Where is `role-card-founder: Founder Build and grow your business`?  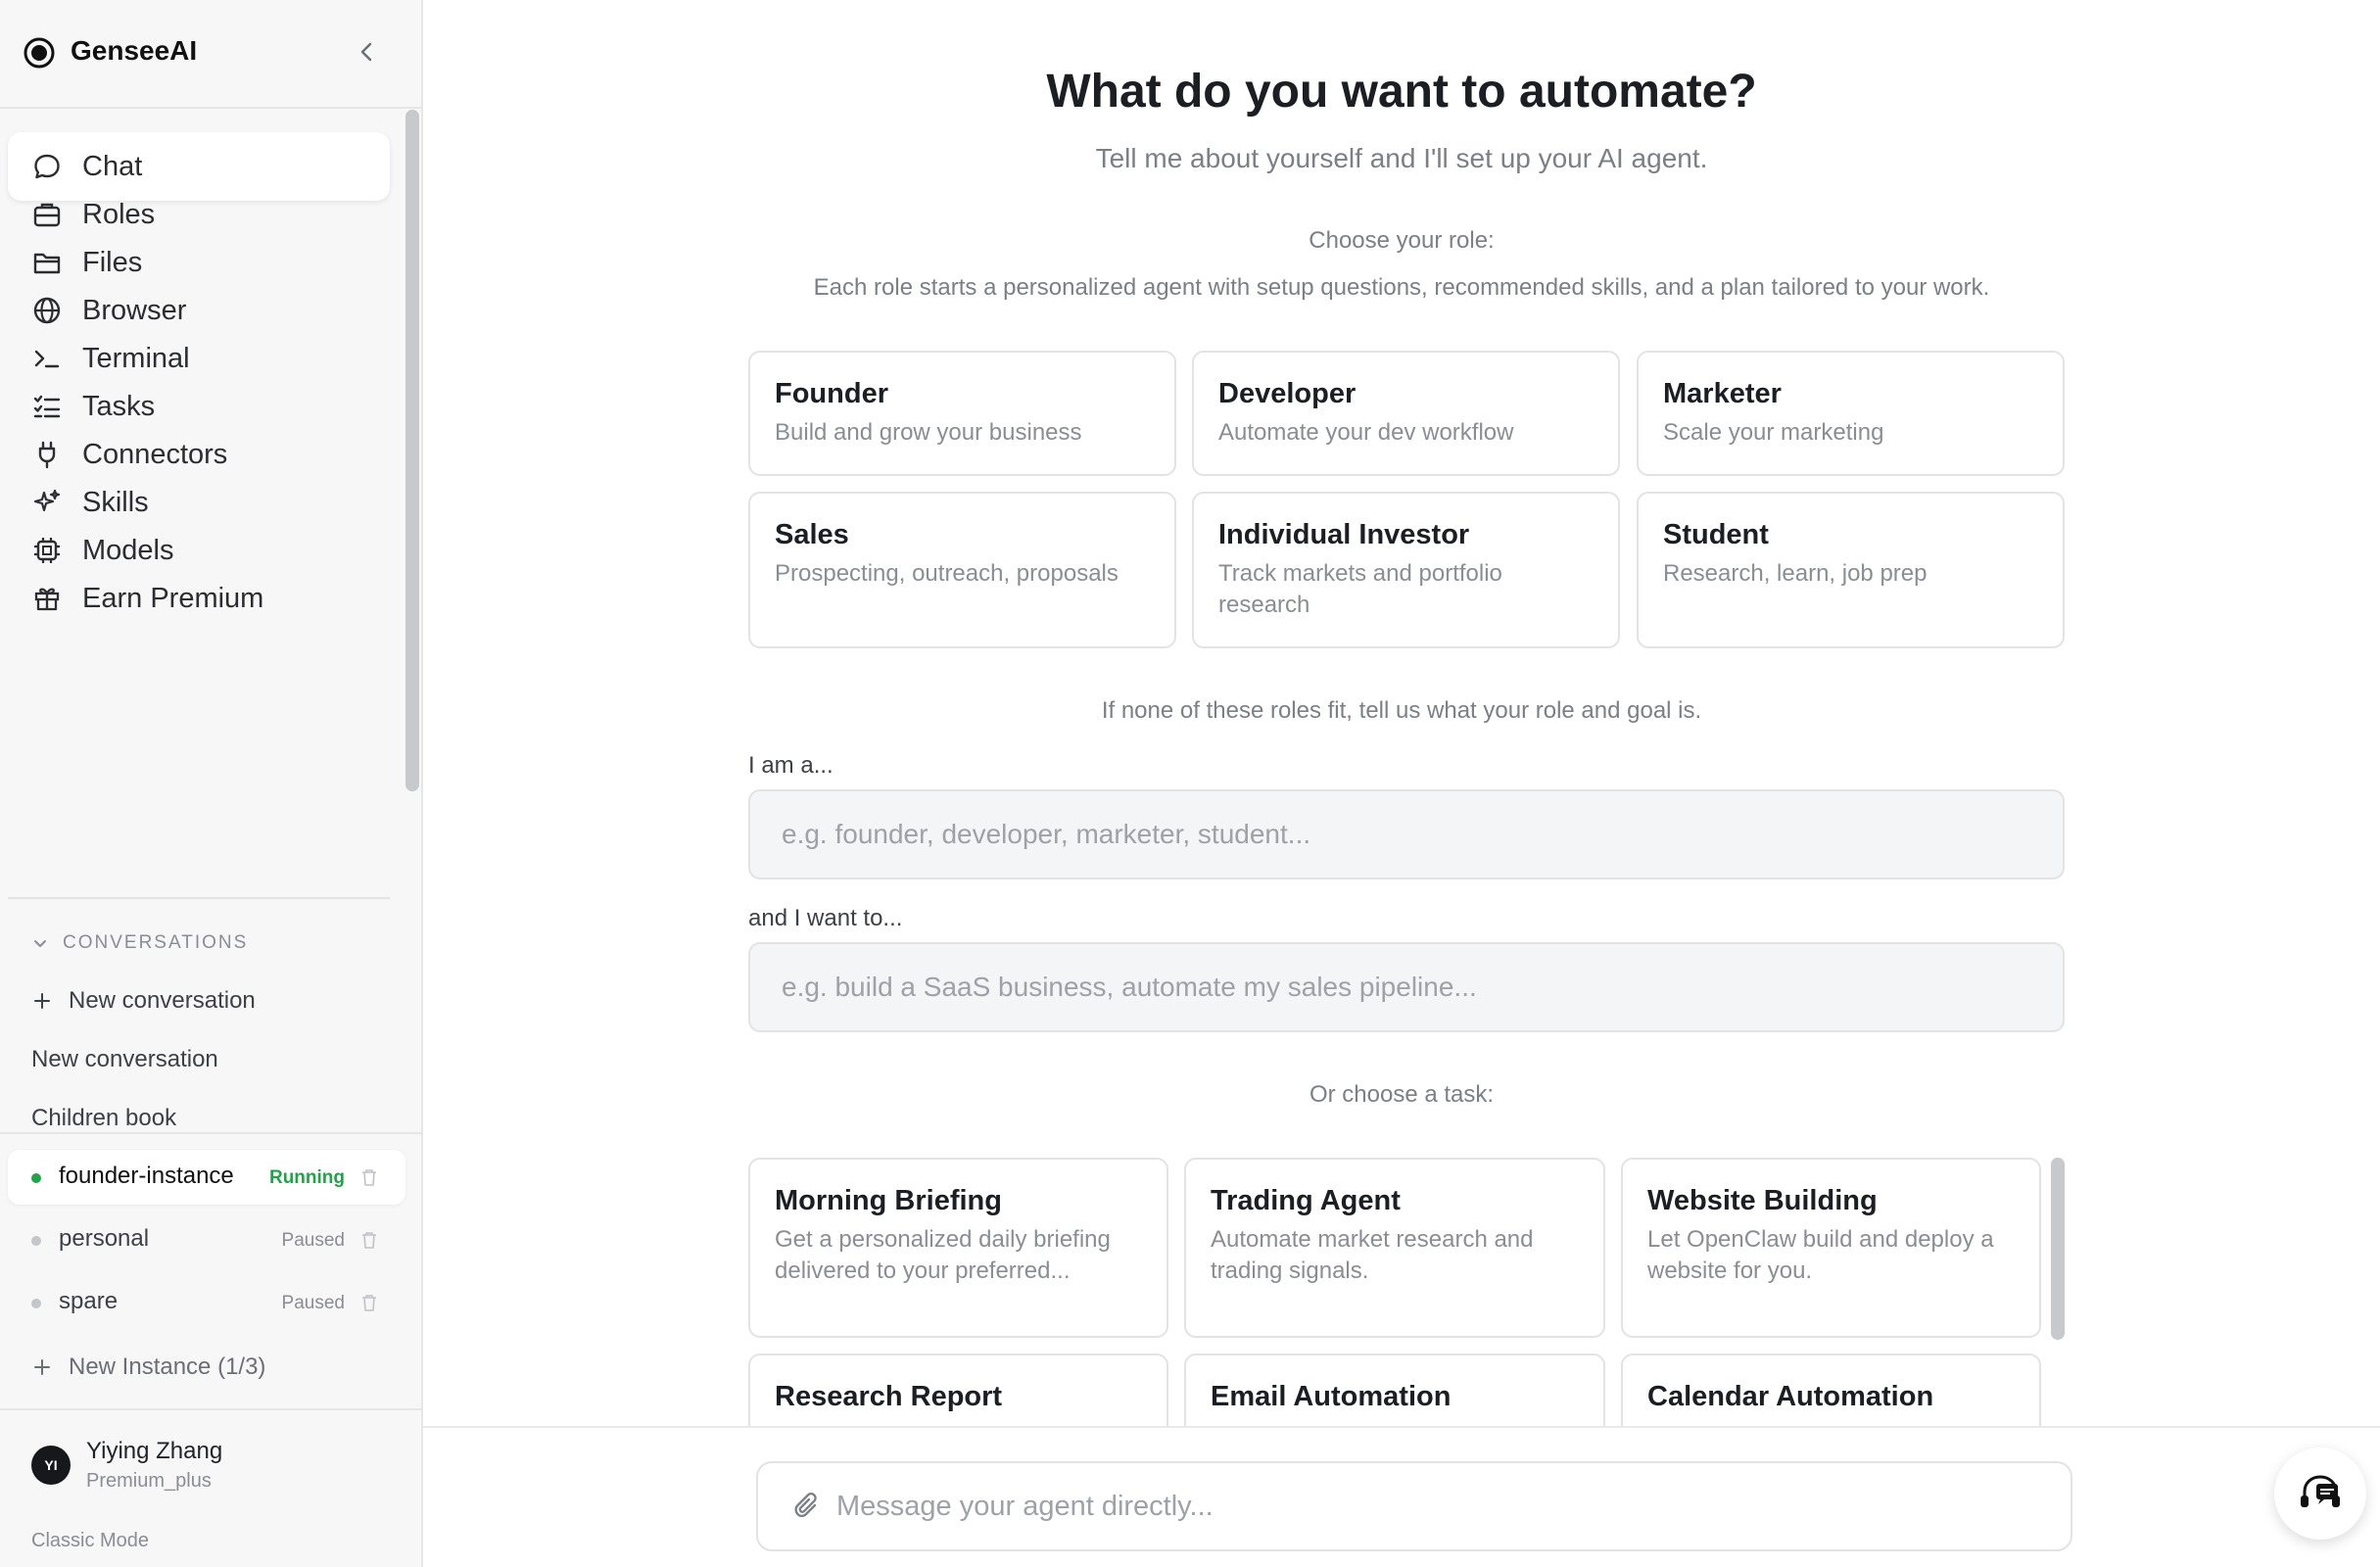
role-card-founder: Founder Build and grow your business is located at coordinates (962, 413).